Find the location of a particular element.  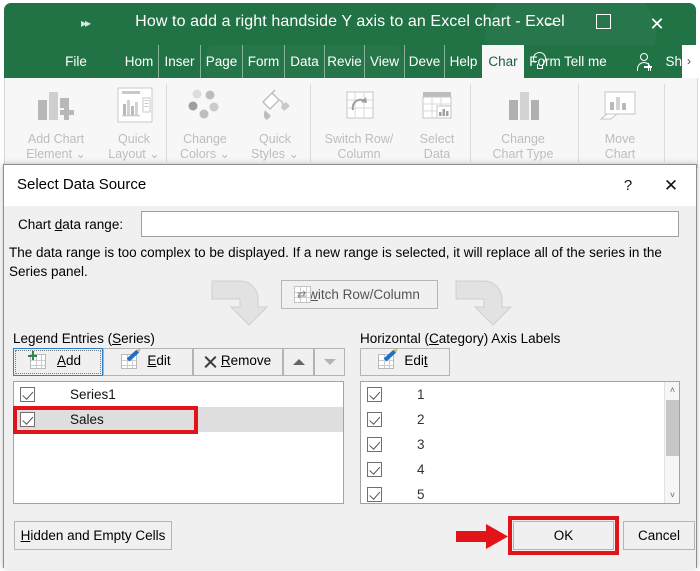

ribbon-button-move-chart: Move Chart is located at coordinates (620, 122).